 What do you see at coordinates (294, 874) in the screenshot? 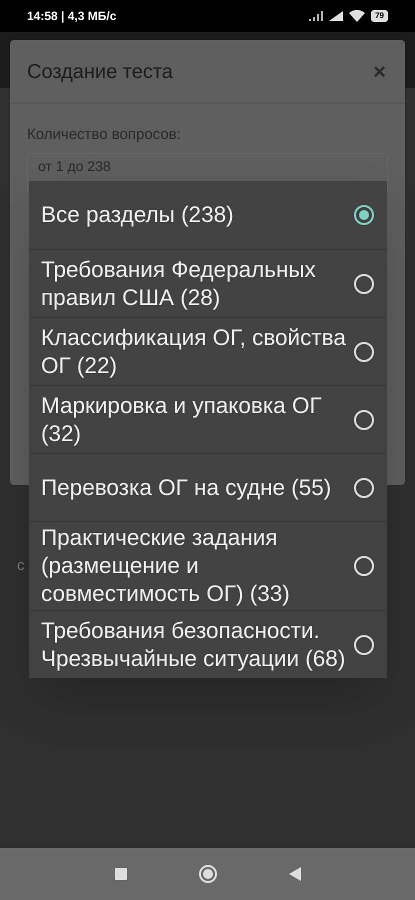
I see `back-icon` at bounding box center [294, 874].